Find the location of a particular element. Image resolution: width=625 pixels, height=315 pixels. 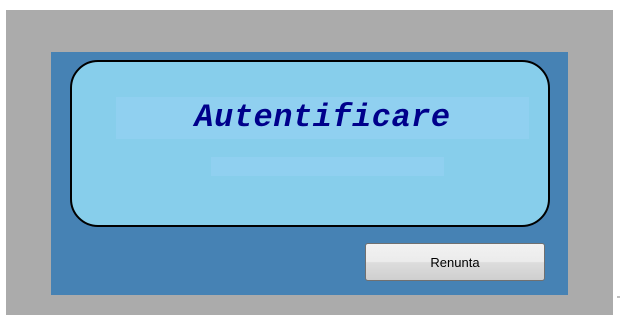

cancel-button: Renunta is located at coordinates (455, 262).